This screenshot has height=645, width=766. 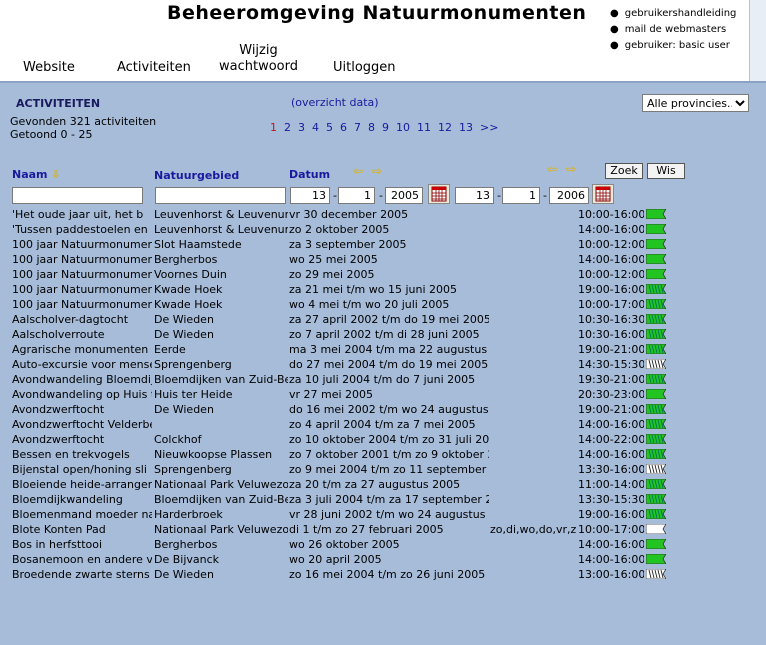 What do you see at coordinates (82, 484) in the screenshot?
I see `activity-name-link: Bloeiende heide-arrangeme` at bounding box center [82, 484].